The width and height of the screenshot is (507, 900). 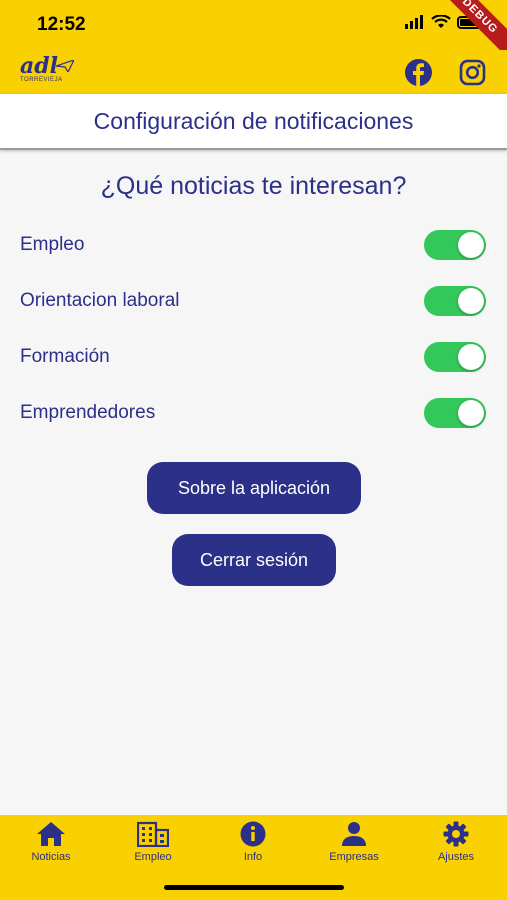 I want to click on nav-item-empleo: Empleo, so click(x=153, y=842).